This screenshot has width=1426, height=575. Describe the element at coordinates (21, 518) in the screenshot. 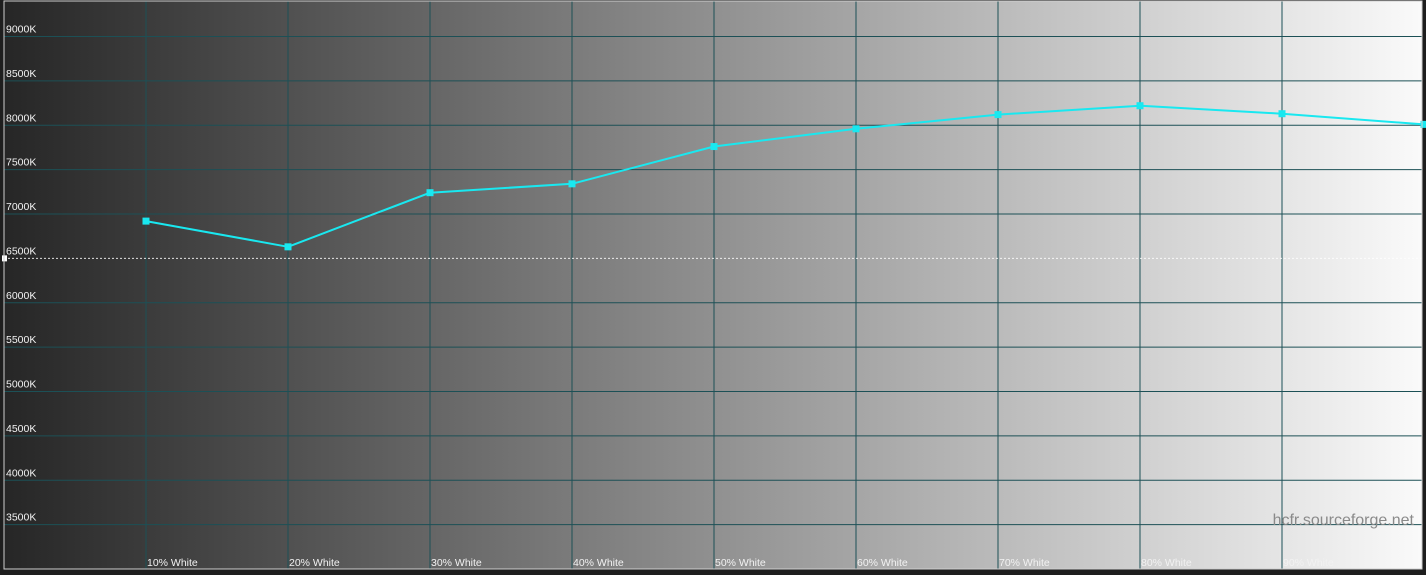

I see `y-tick-label: 3500K` at that location.